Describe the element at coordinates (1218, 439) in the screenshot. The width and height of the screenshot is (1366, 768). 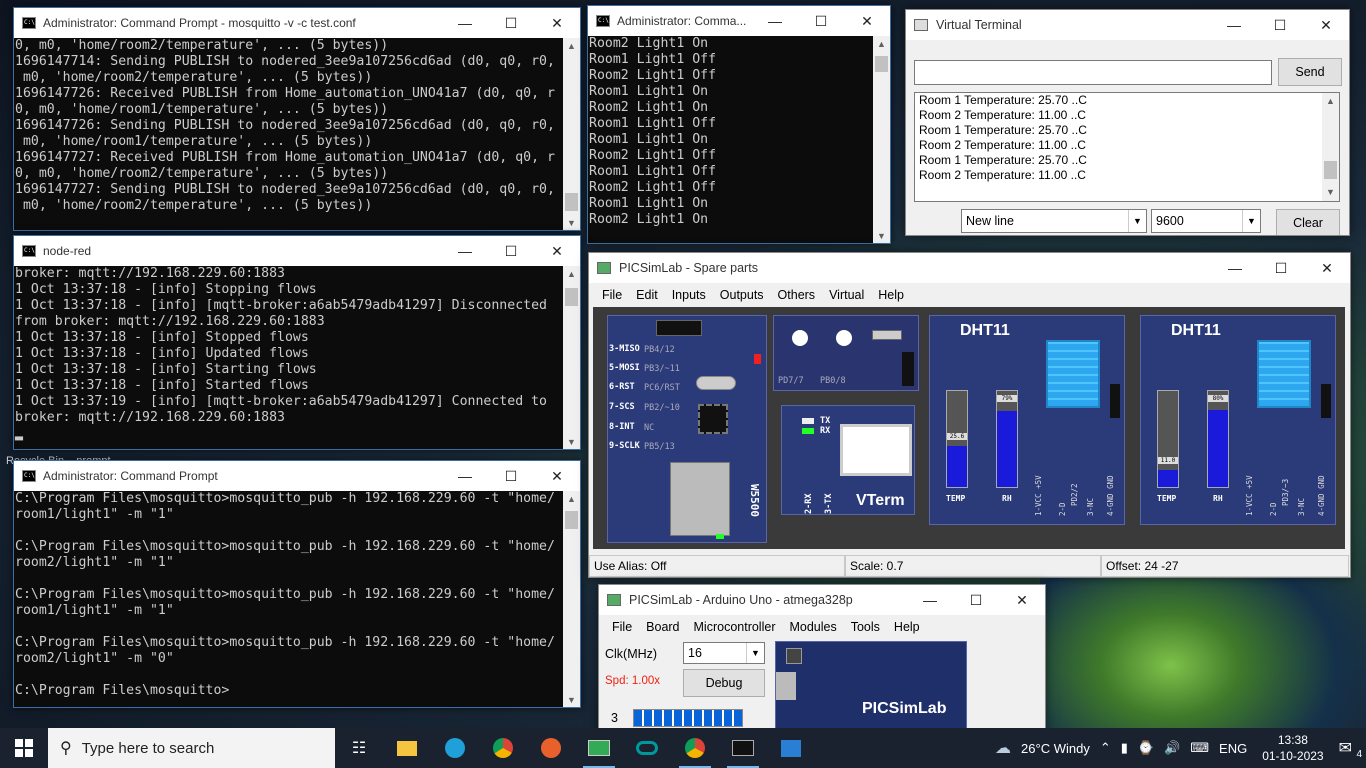
I see `humidity-slider: 80%` at that location.